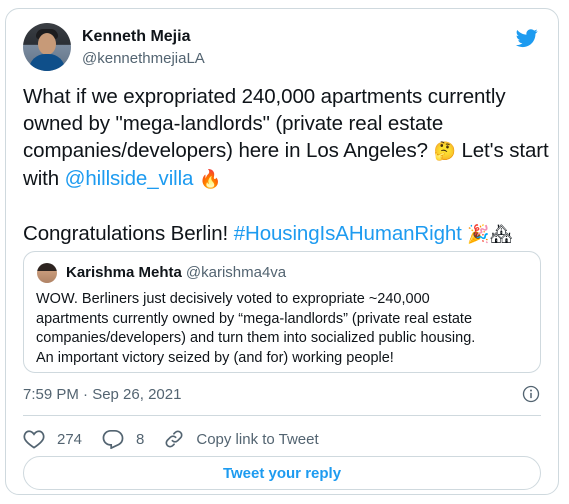  Describe the element at coordinates (444, 151) in the screenshot. I see `thinking-emoji-icon: 🤔` at that location.